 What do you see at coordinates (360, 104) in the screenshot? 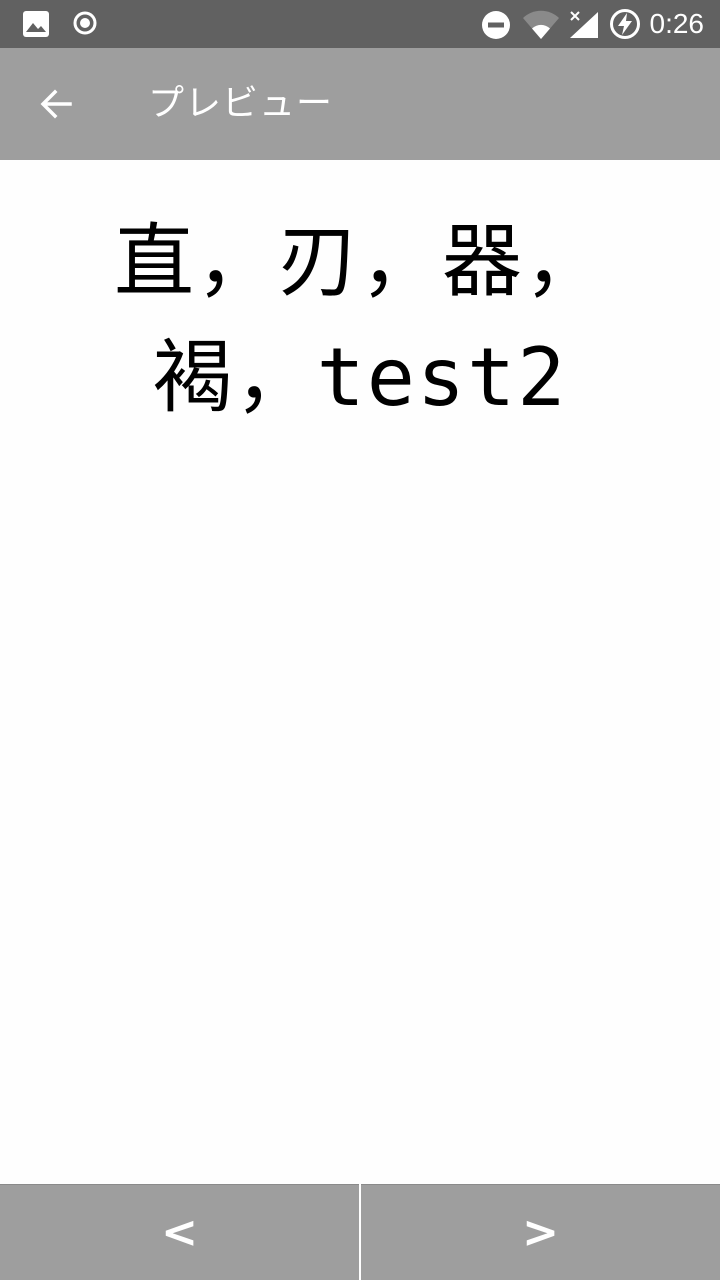
I see `app-bar: プレビュー` at bounding box center [360, 104].